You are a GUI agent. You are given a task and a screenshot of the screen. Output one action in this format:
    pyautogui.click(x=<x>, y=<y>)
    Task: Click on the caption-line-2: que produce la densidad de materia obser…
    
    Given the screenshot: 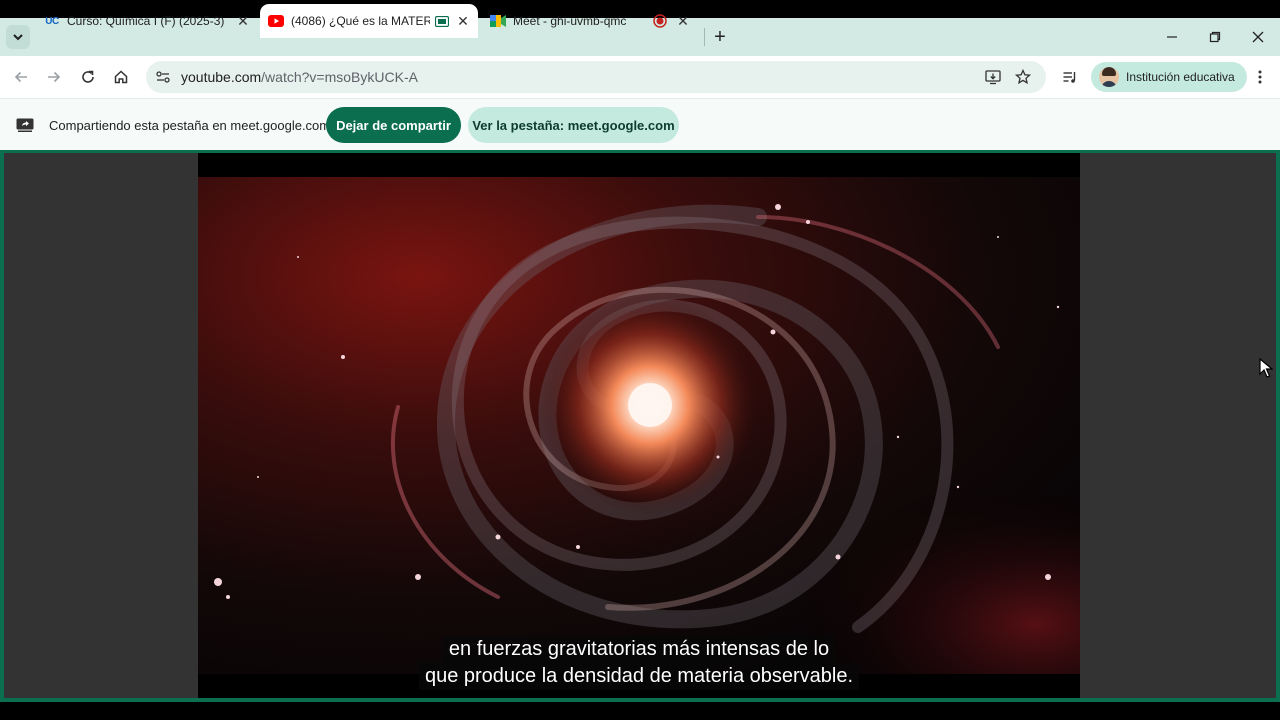 What is the action you would take?
    pyautogui.click(x=639, y=676)
    